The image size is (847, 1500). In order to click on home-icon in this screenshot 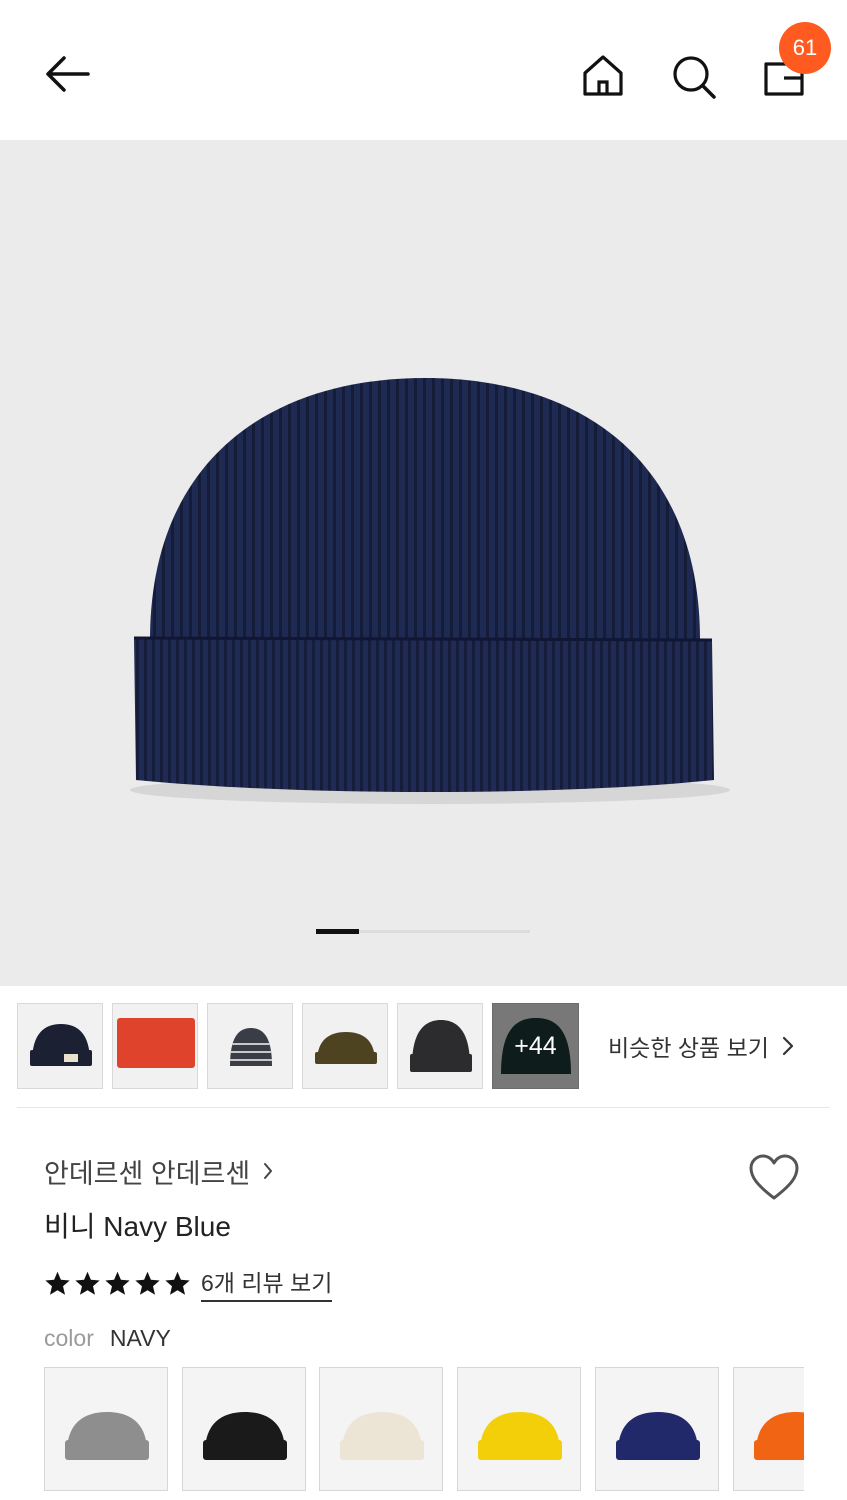, I will do `click(603, 75)`.